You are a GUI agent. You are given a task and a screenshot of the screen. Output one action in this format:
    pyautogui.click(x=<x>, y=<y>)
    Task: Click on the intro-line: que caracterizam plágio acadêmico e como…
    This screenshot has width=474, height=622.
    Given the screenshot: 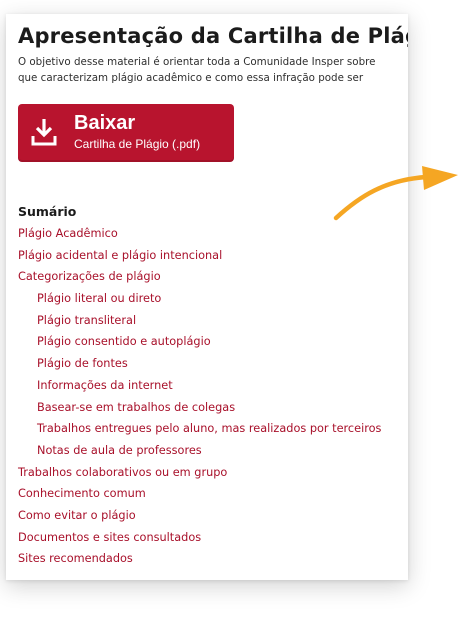 What is the action you would take?
    pyautogui.click(x=191, y=78)
    